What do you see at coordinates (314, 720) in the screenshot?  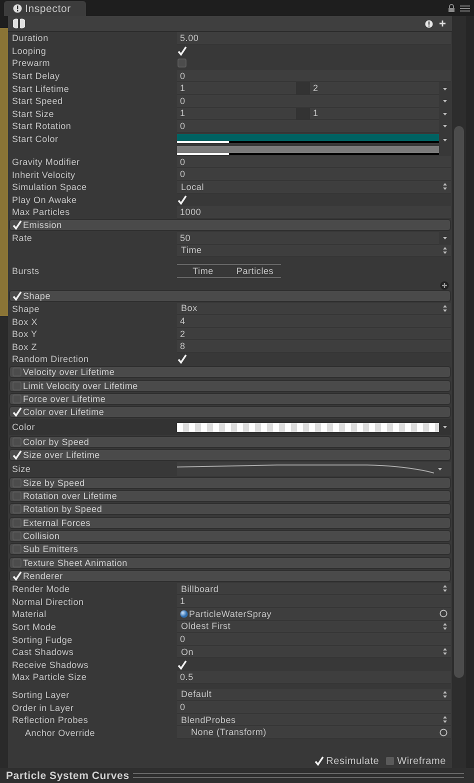 I see `dropdown: BlendProbes` at bounding box center [314, 720].